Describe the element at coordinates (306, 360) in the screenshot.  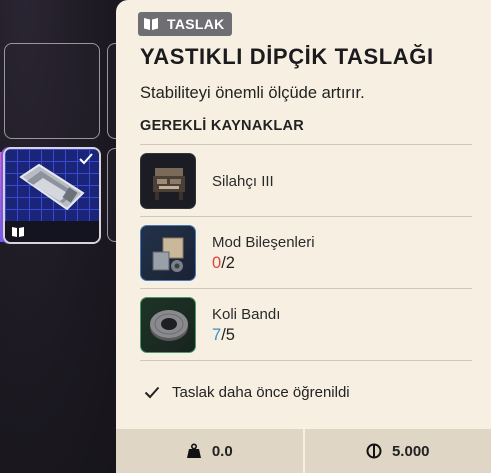
I see `divider` at that location.